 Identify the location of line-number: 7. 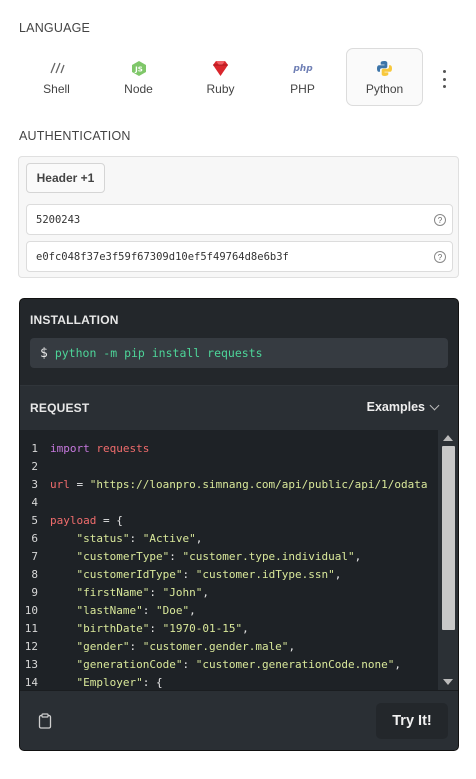
(34, 556).